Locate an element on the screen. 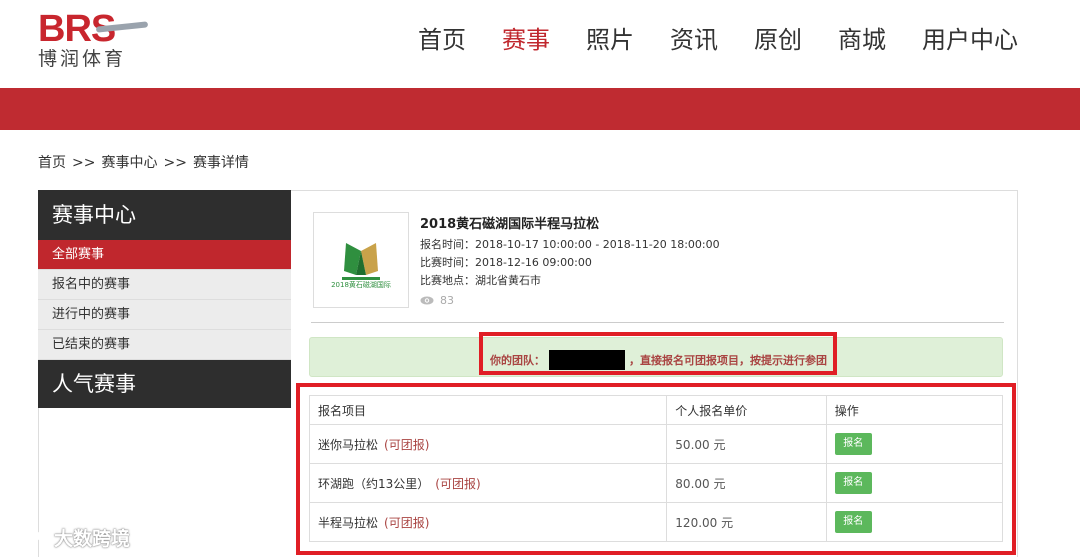 This screenshot has width=1080, height=557. nav-original: 原创 is located at coordinates (778, 40).